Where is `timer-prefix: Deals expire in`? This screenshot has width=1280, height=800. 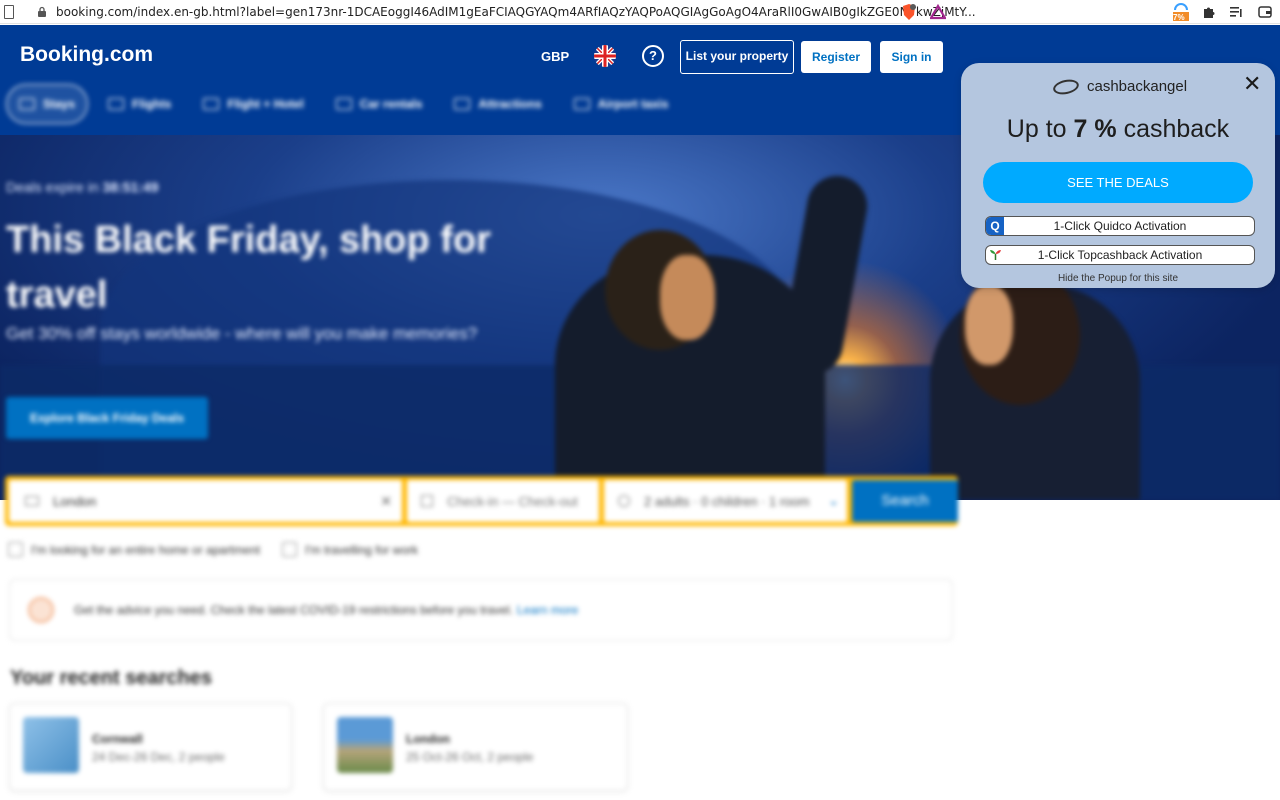 timer-prefix: Deals expire in is located at coordinates (52, 187).